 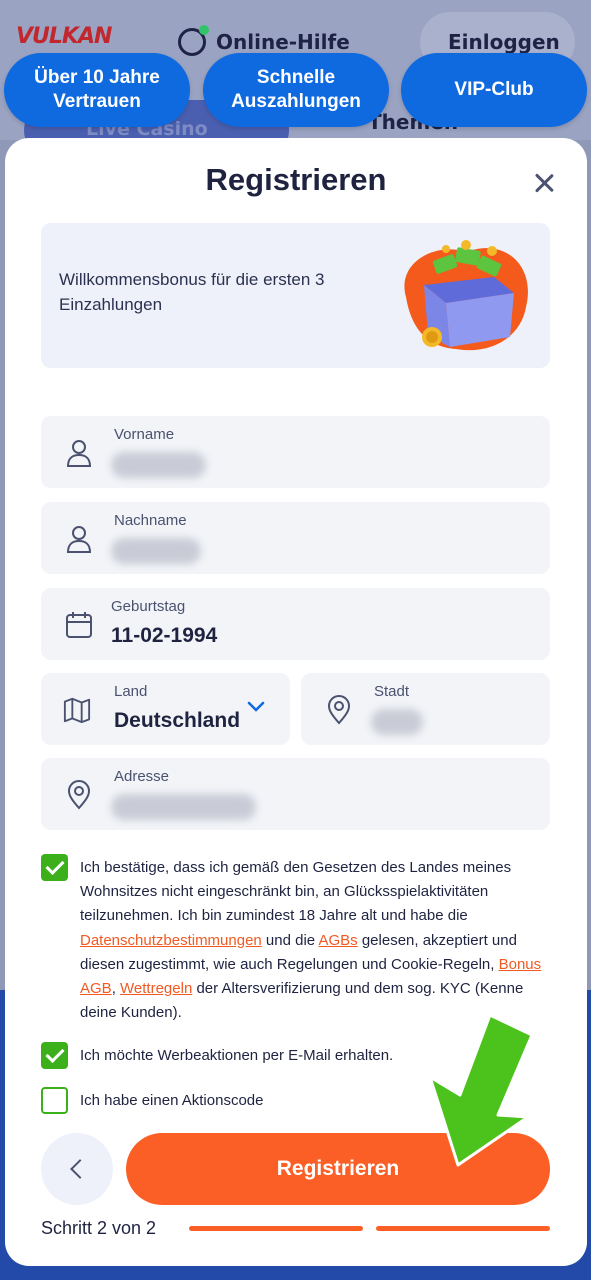 I want to click on country-select: Land Deutschland, so click(x=165, y=709).